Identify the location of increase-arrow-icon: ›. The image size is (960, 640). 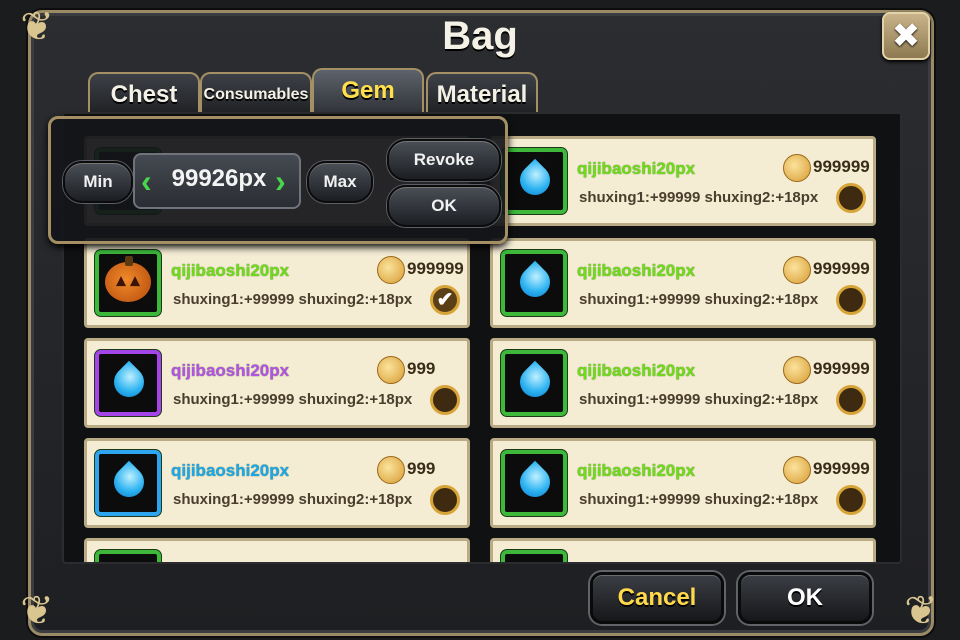
(280, 181).